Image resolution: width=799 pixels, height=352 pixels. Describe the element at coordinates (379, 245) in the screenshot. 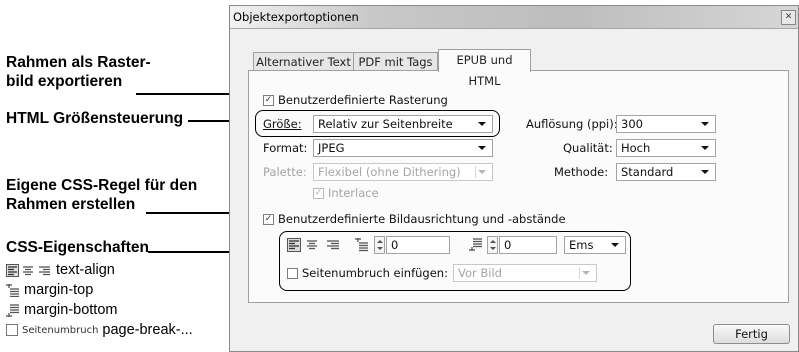

I see `margin-top-stepper` at that location.